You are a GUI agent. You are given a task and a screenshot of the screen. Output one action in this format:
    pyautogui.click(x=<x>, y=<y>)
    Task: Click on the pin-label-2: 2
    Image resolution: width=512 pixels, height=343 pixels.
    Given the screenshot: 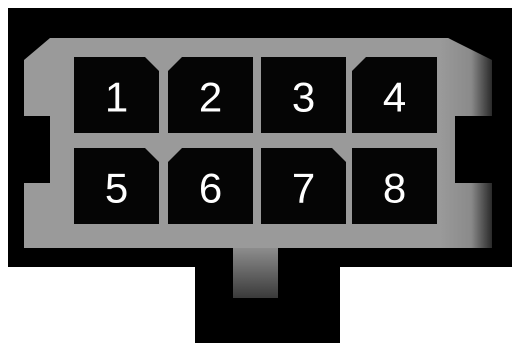 What is the action you would take?
    pyautogui.click(x=210, y=97)
    